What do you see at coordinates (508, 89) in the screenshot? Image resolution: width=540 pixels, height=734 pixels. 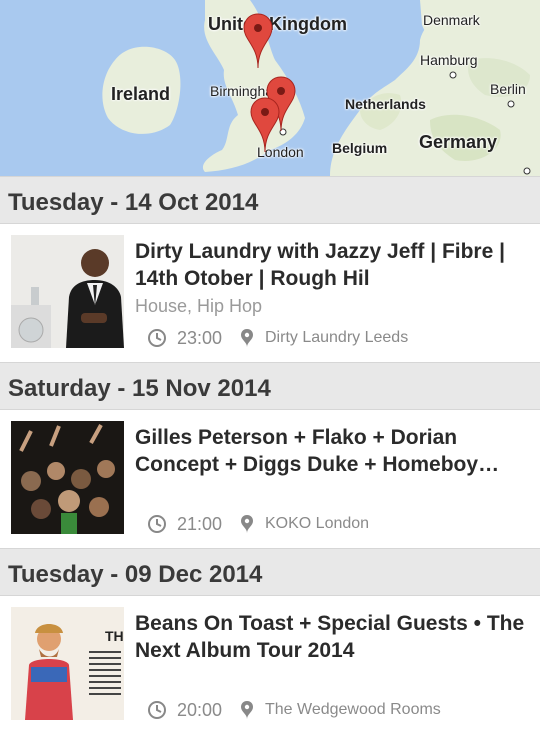 I see `map-label-berlin: Berlin` at bounding box center [508, 89].